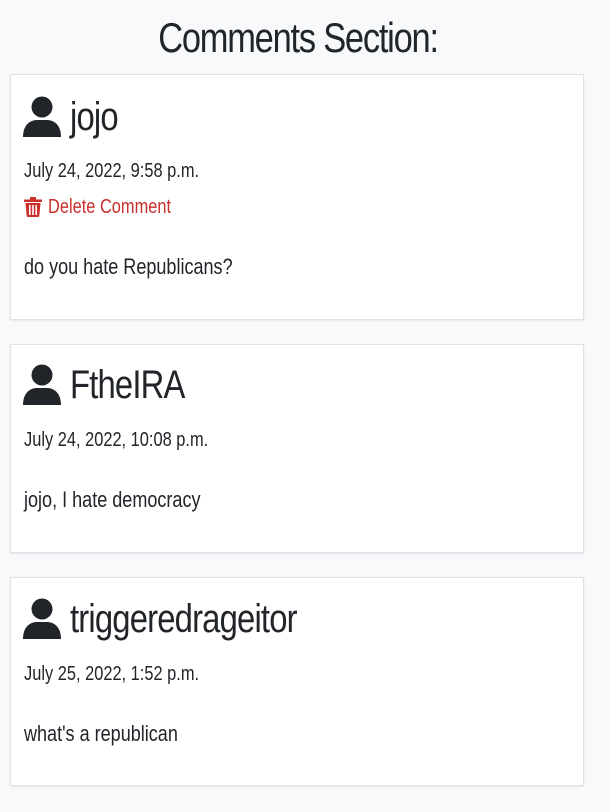 This screenshot has height=812, width=610. What do you see at coordinates (298, 37) in the screenshot?
I see `comments-section-title: Comments Section:` at bounding box center [298, 37].